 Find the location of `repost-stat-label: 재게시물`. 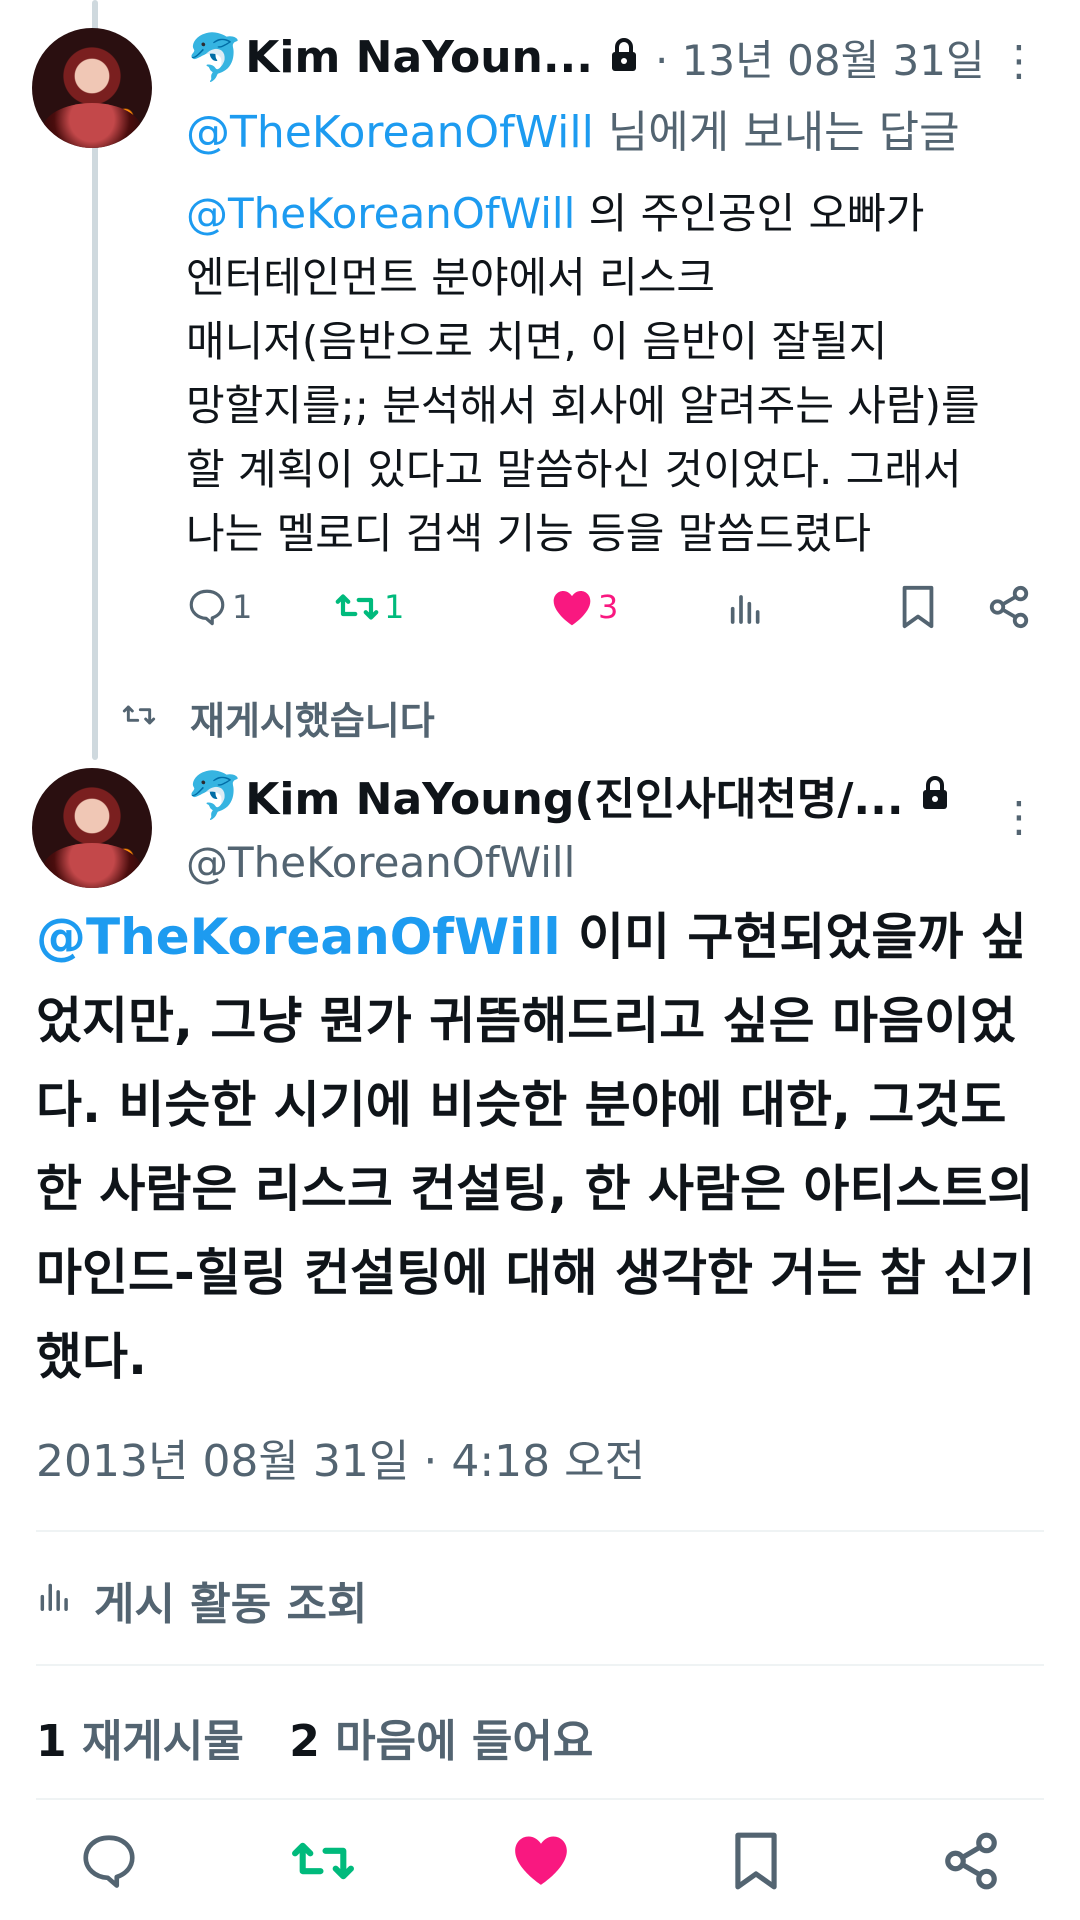

repost-stat-label: 재게시물 is located at coordinates (155, 1741).